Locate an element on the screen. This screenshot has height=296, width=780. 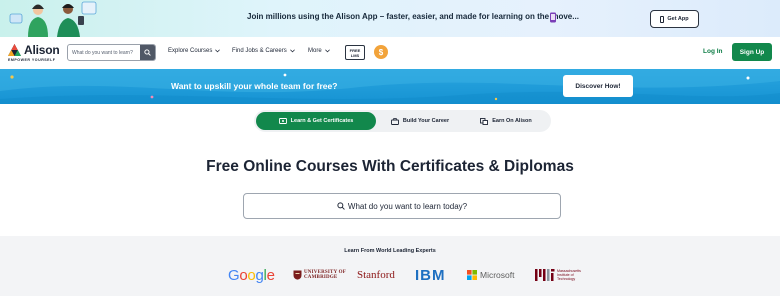
microsoft-icon is located at coordinates (472, 275).